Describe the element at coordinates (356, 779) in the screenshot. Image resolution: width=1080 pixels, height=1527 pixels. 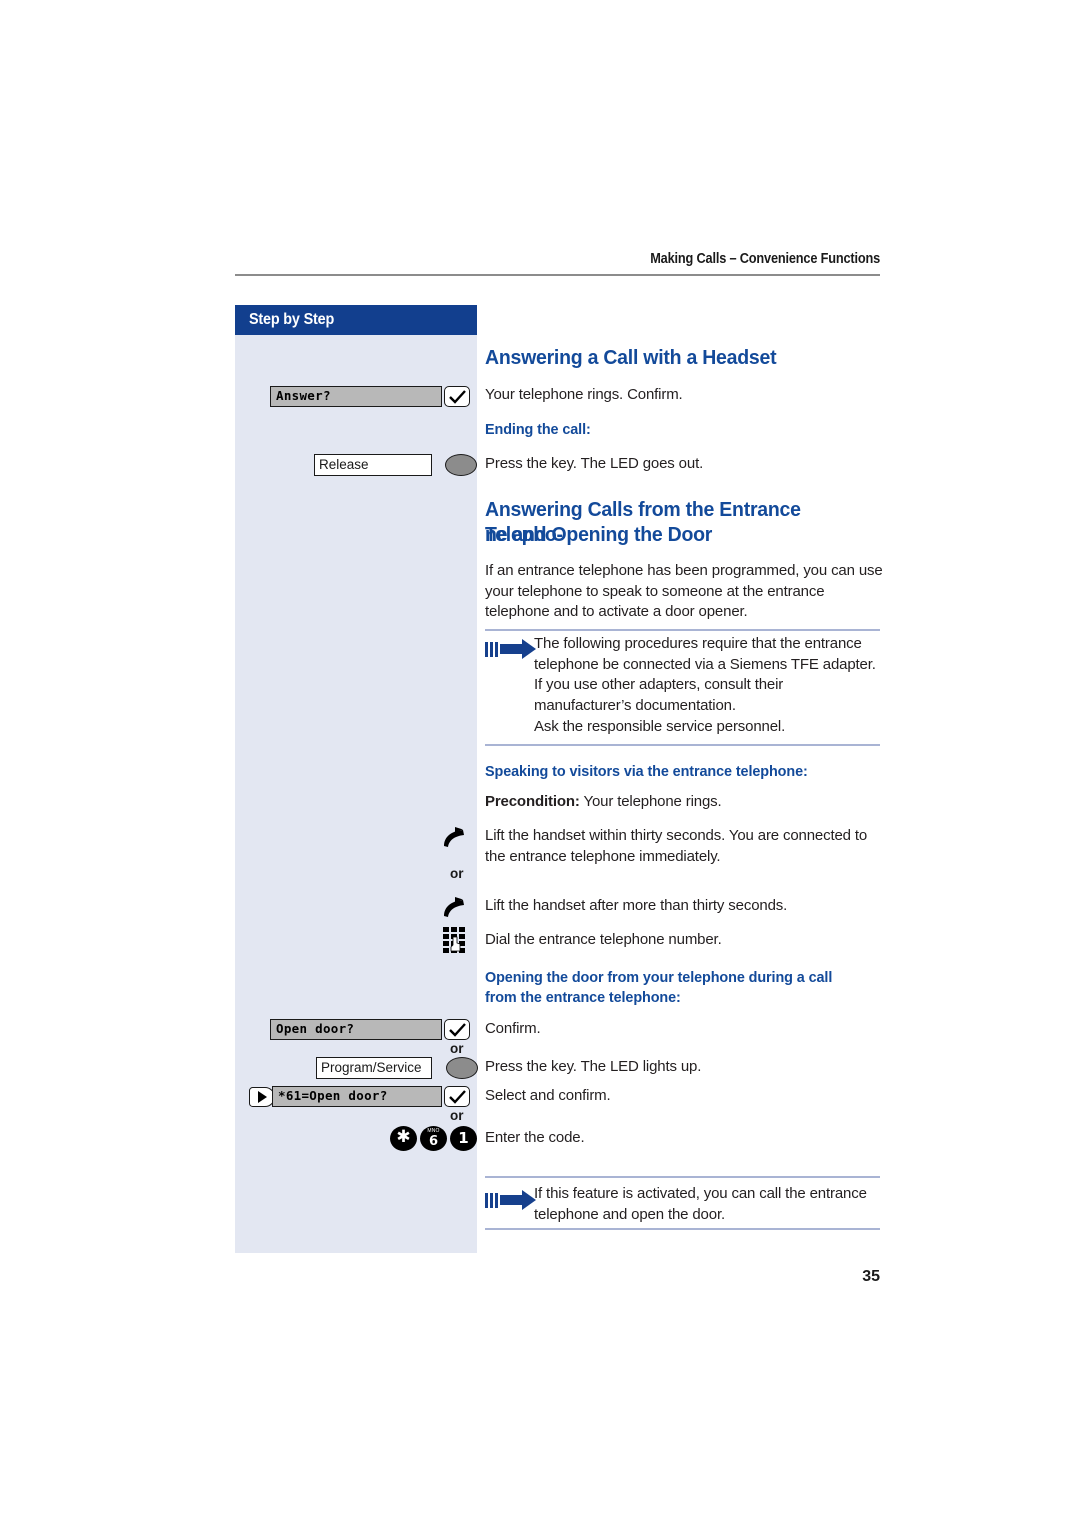
I see `step-by-step-column: Step by Step` at that location.